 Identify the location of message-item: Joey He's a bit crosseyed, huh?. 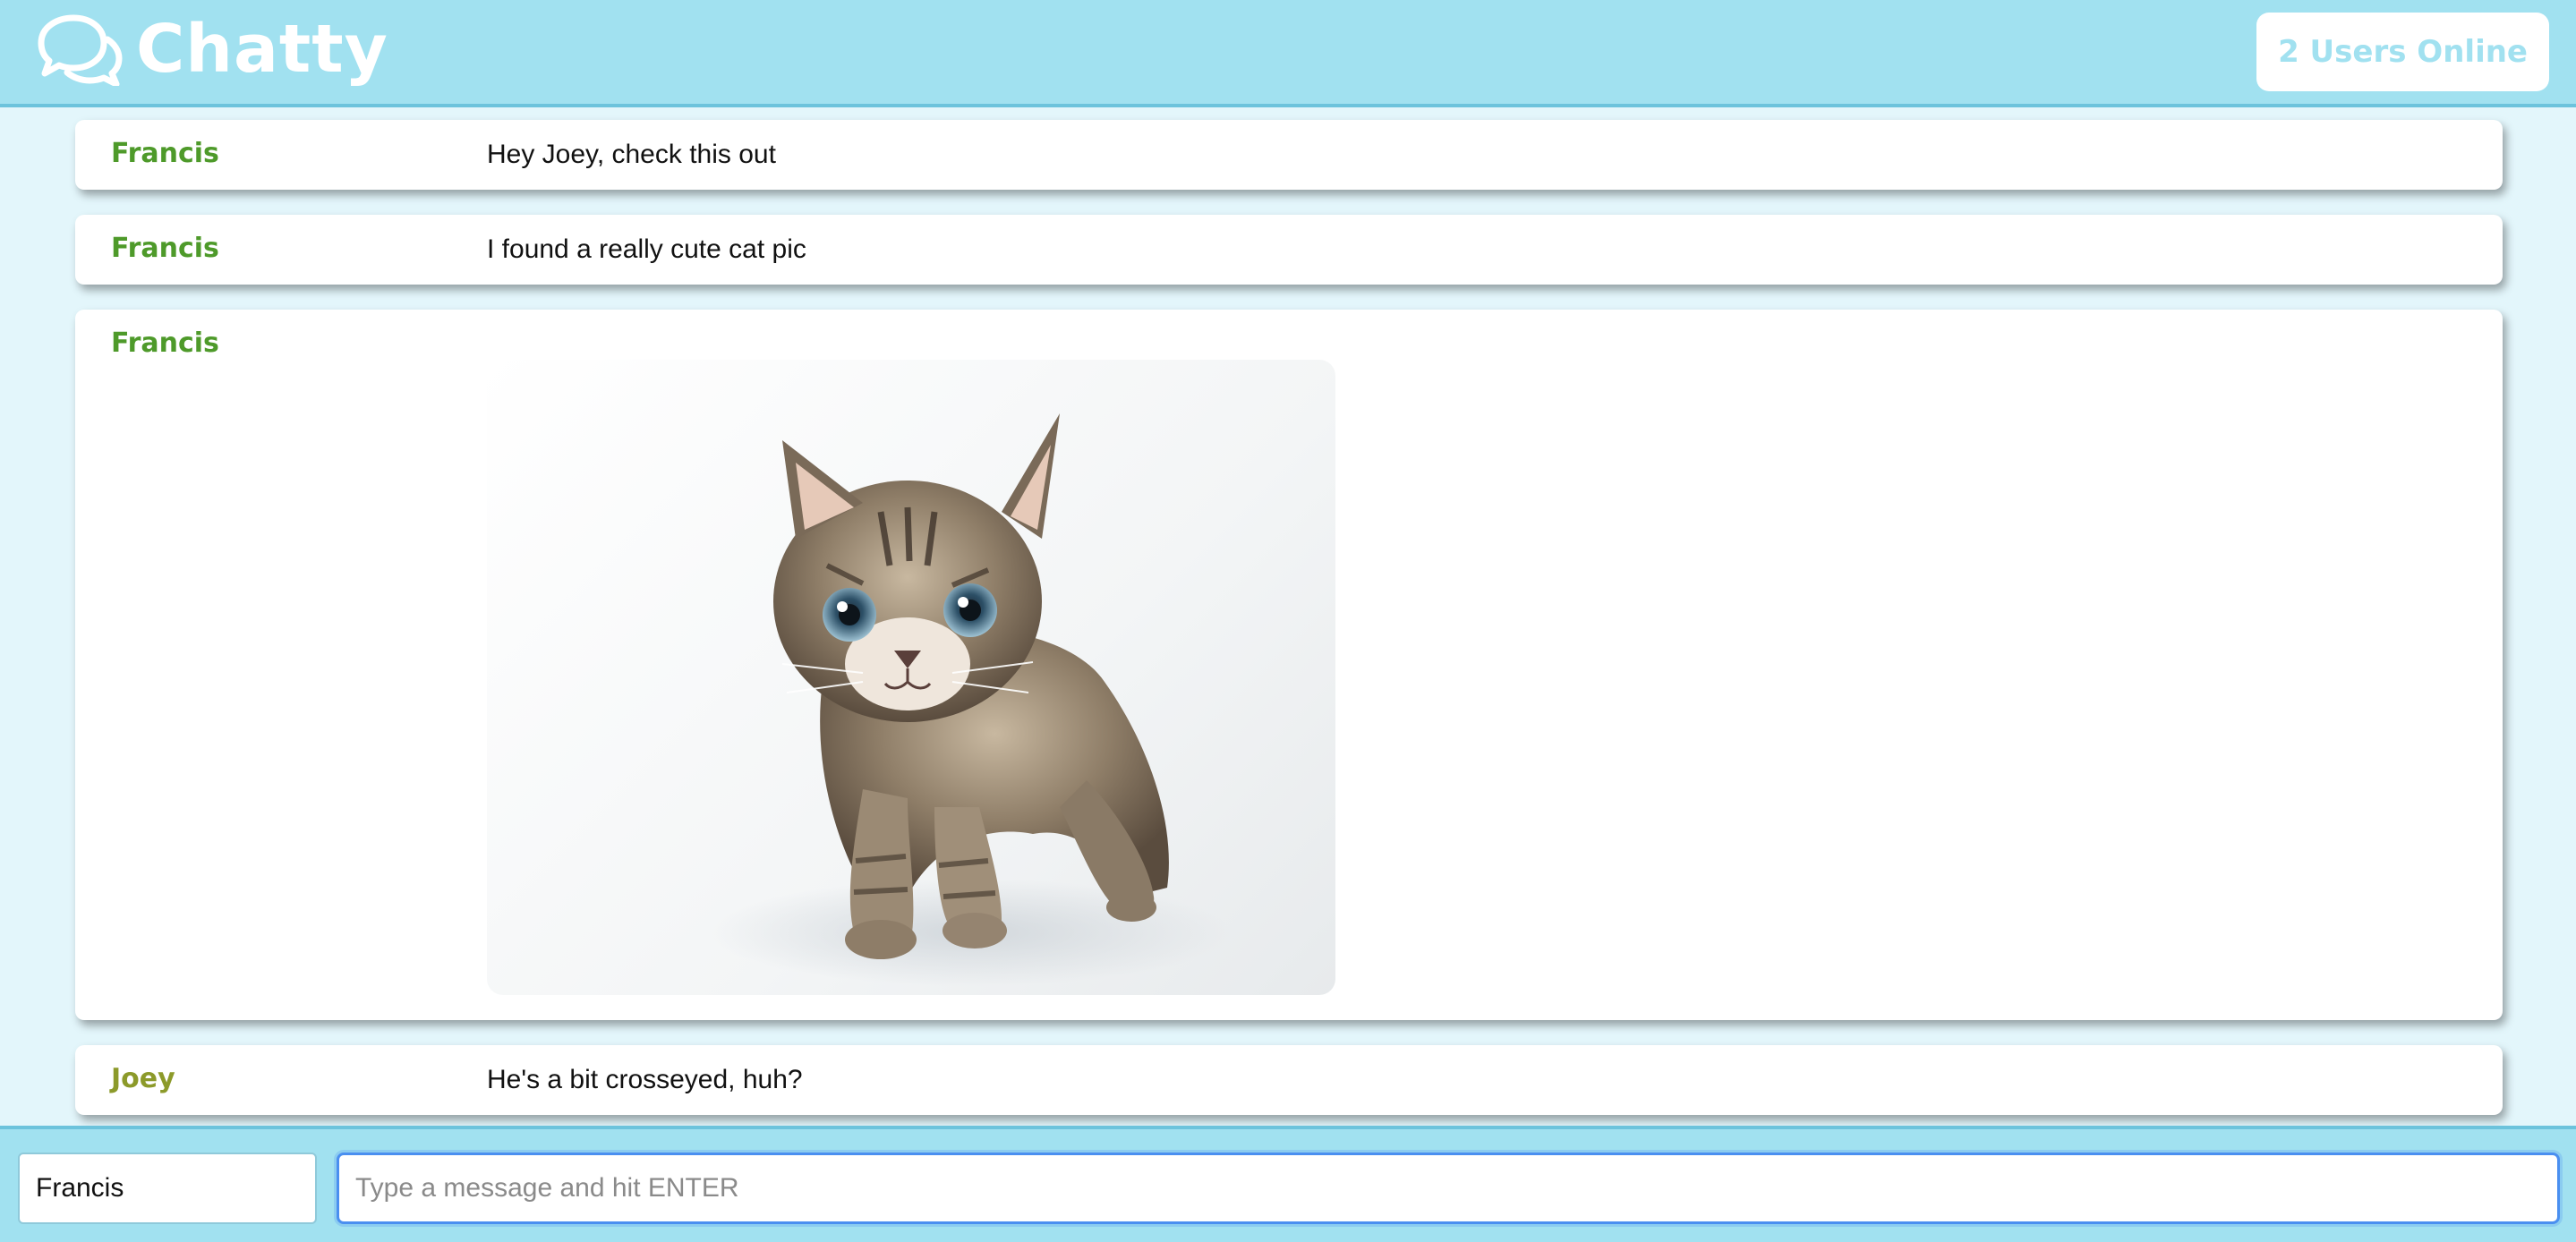
(1289, 1080).